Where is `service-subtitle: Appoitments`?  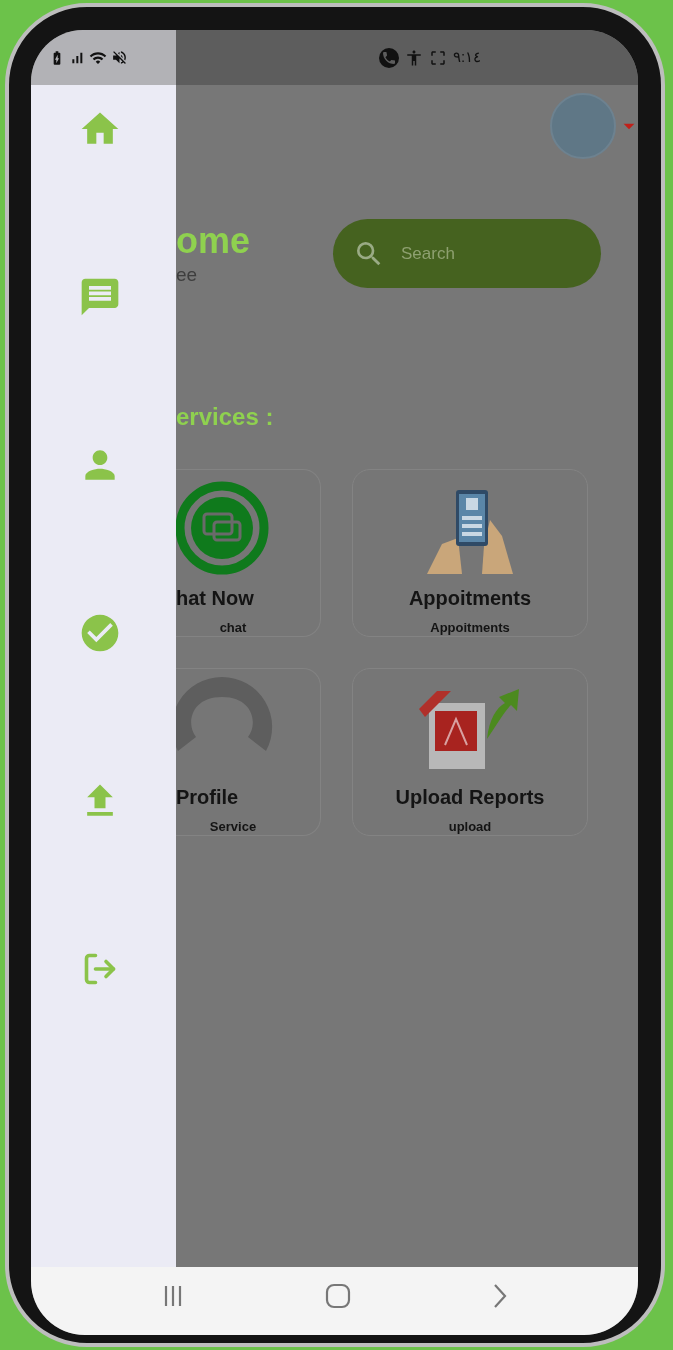
service-subtitle: Appoitments is located at coordinates (470, 628).